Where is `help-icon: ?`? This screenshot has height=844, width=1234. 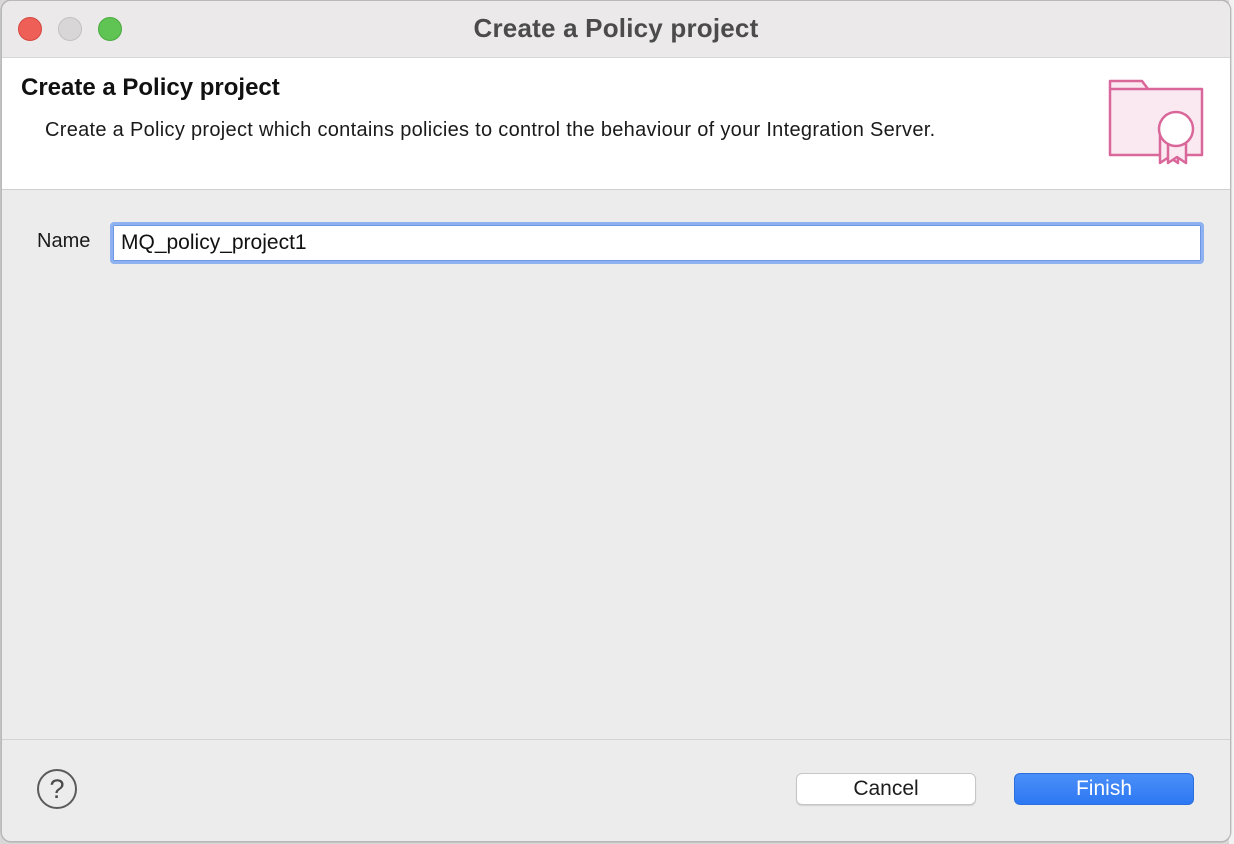
help-icon: ? is located at coordinates (57, 788).